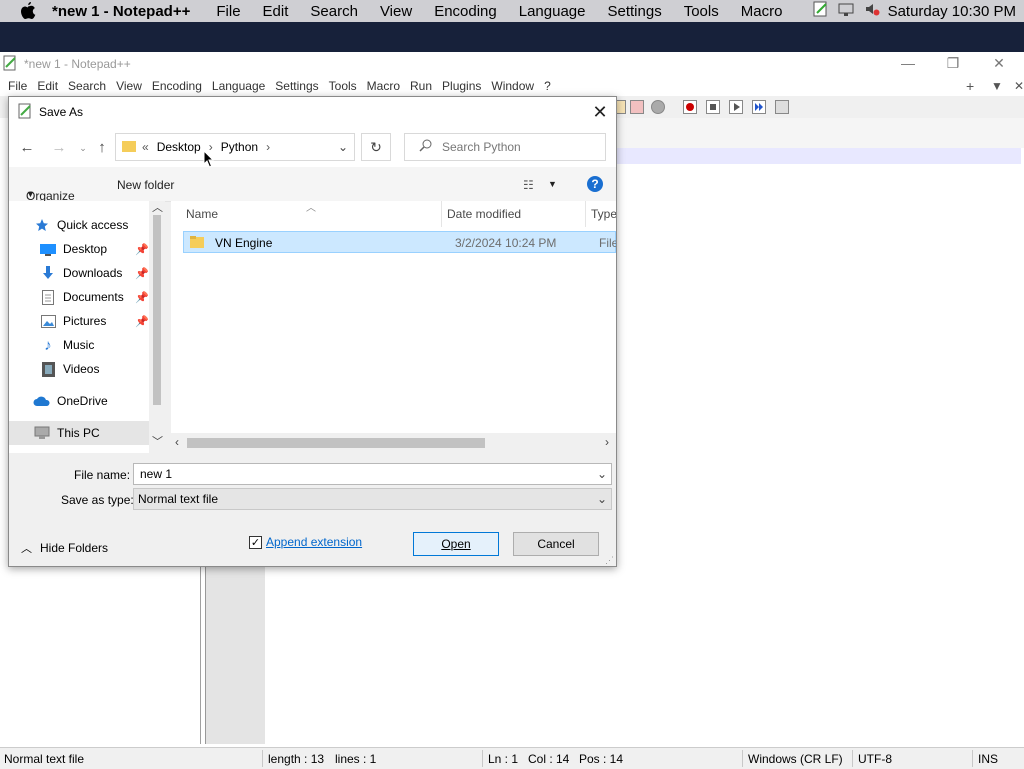 This screenshot has width=1024, height=769. What do you see at coordinates (713, 107) in the screenshot?
I see `stop-macro-icon` at bounding box center [713, 107].